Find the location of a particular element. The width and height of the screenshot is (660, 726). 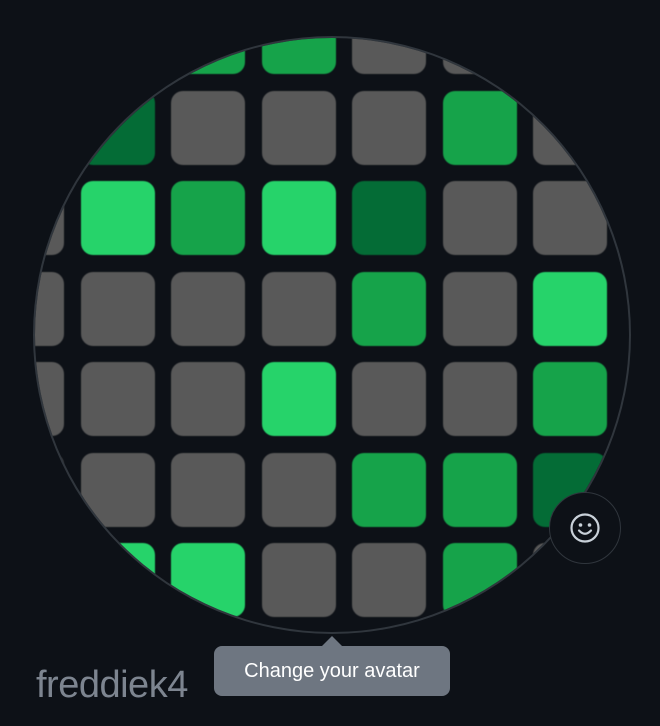

set-status-button is located at coordinates (585, 528).